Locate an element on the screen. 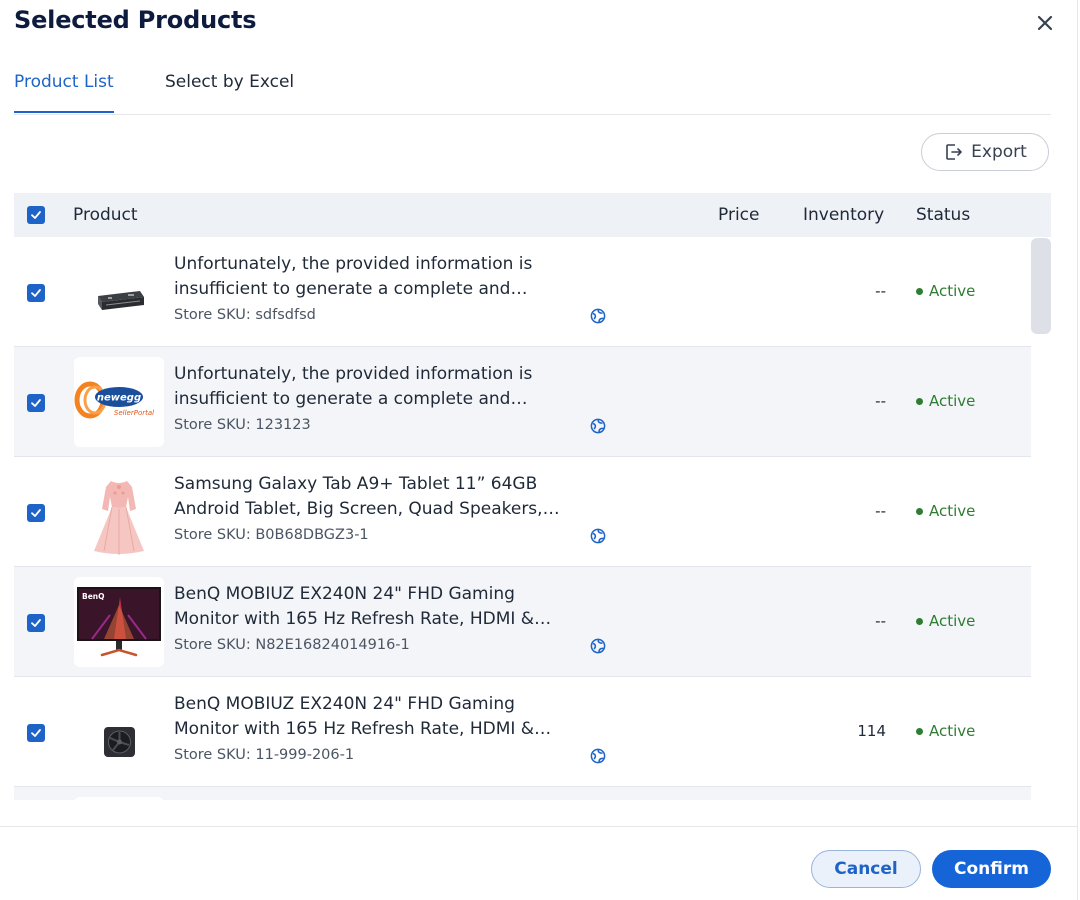  modal-edge is located at coordinates (1077, 450).